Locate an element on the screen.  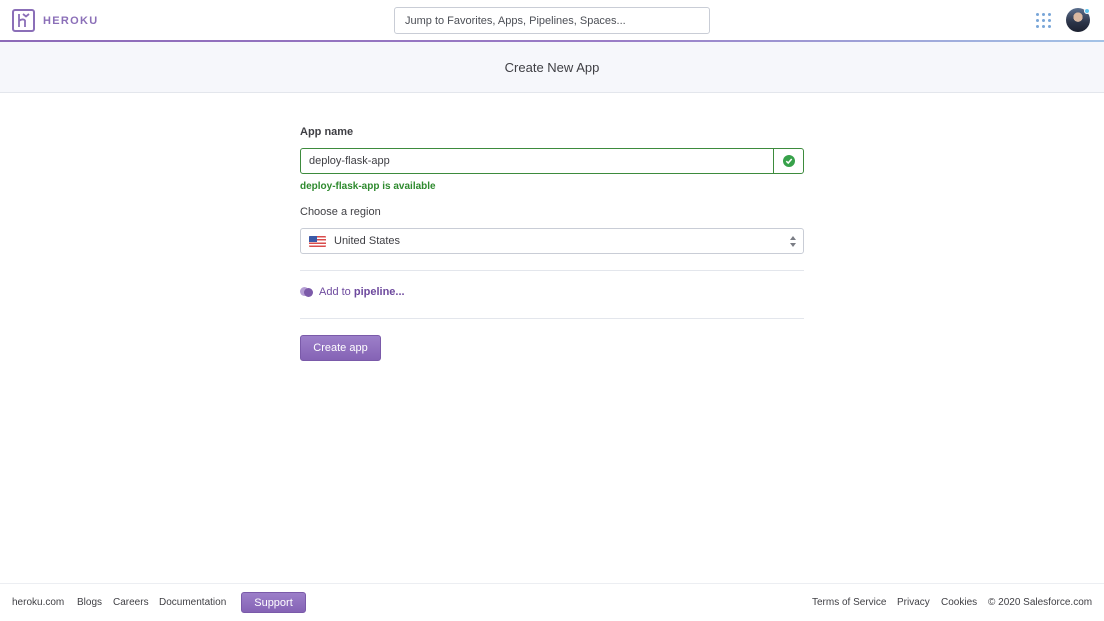
region-selected-value: United States is located at coordinates (367, 241).